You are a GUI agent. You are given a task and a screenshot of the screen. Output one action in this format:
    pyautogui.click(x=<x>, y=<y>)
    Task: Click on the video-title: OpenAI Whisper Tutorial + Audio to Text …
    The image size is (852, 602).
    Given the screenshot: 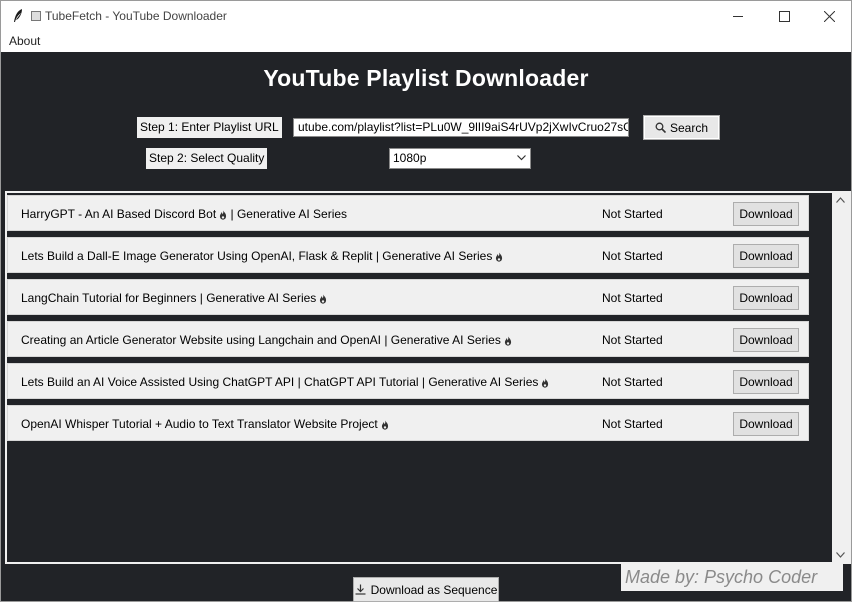 What is the action you would take?
    pyautogui.click(x=205, y=424)
    